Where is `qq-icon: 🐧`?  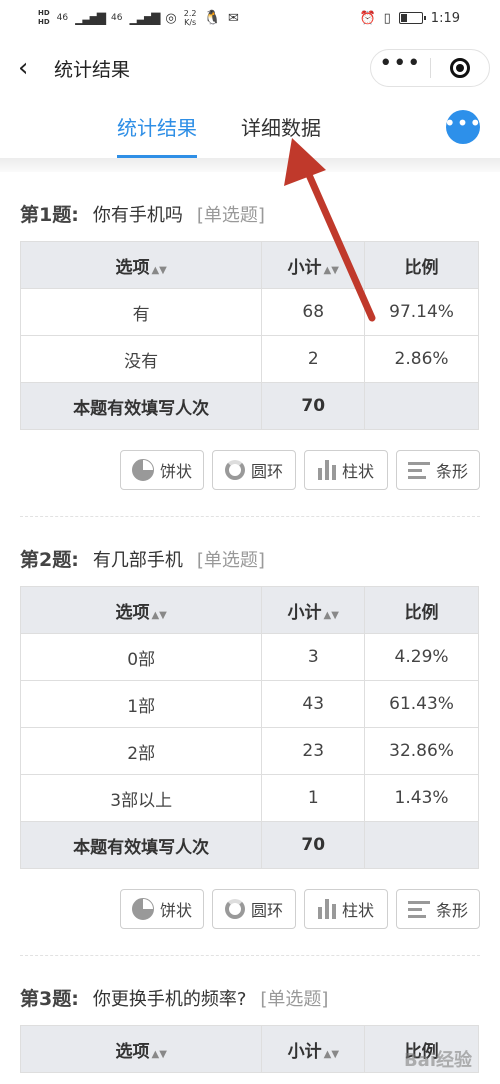
qq-icon: 🐧 is located at coordinates (212, 18).